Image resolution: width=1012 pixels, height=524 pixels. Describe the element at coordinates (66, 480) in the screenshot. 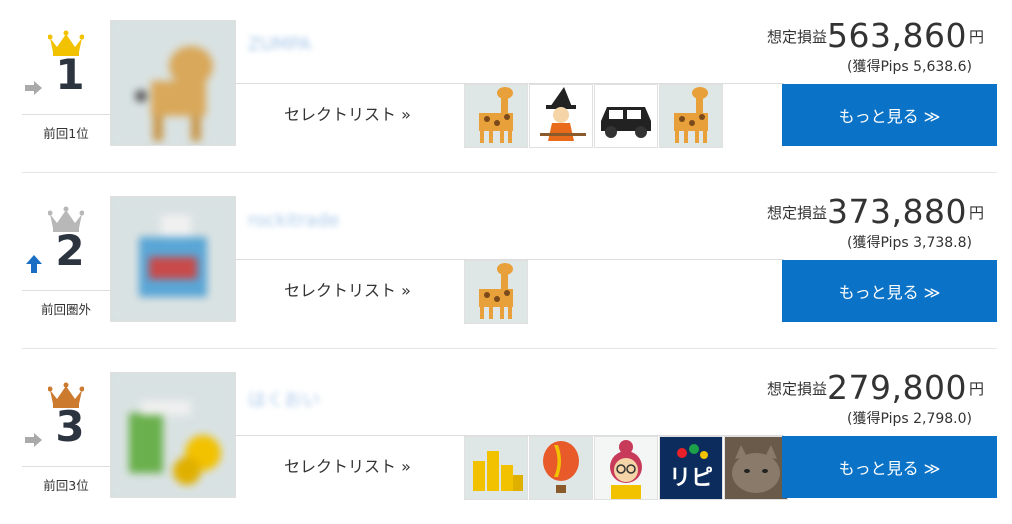

I see `previous-rank: 前回3位` at that location.